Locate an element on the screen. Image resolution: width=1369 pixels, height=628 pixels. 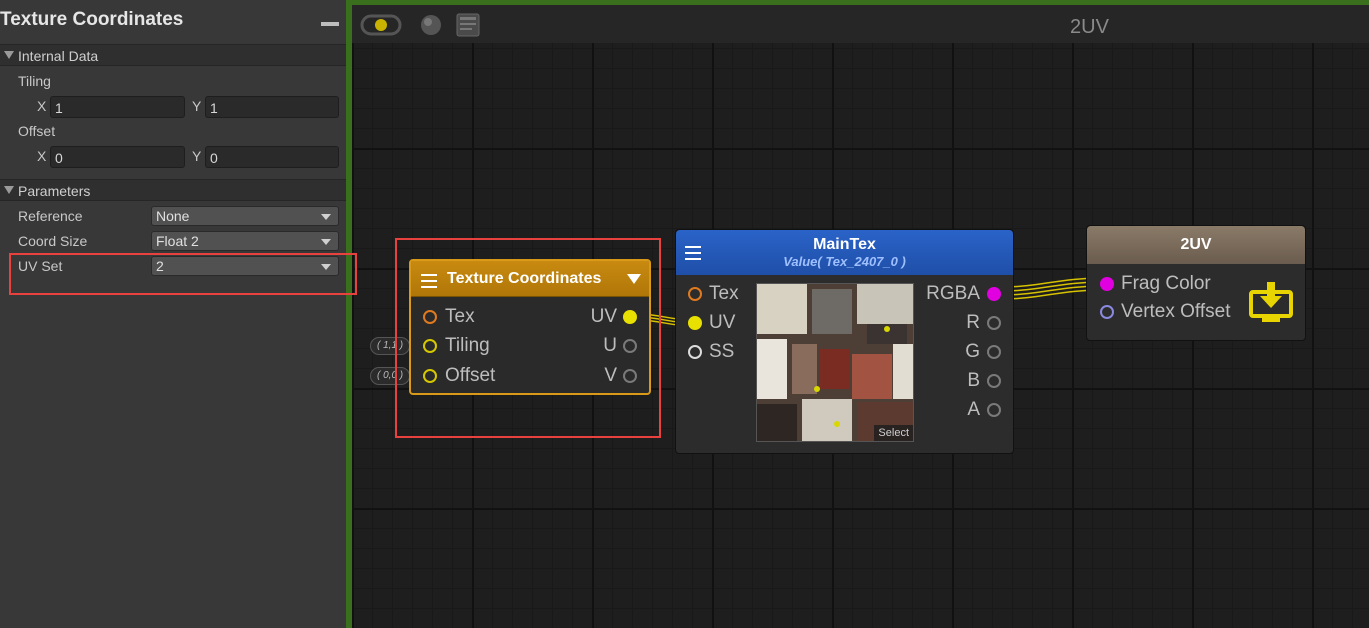
highlight-uv-set is located at coordinates (183, 274).